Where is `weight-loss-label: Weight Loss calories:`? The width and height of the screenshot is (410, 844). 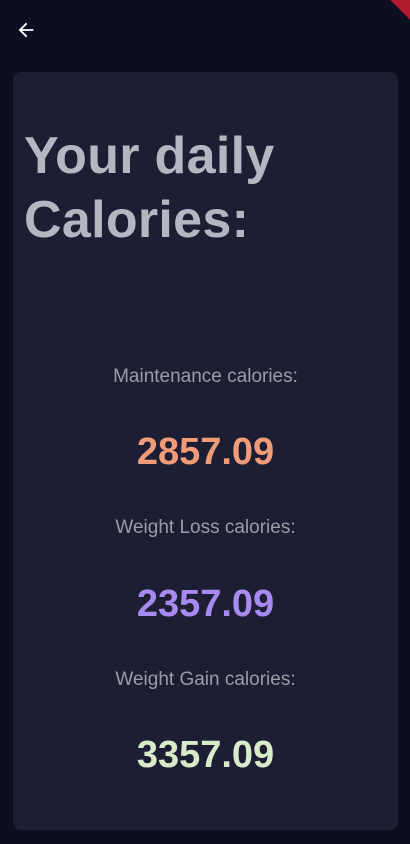
weight-loss-label: Weight Loss calories: is located at coordinates (205, 527).